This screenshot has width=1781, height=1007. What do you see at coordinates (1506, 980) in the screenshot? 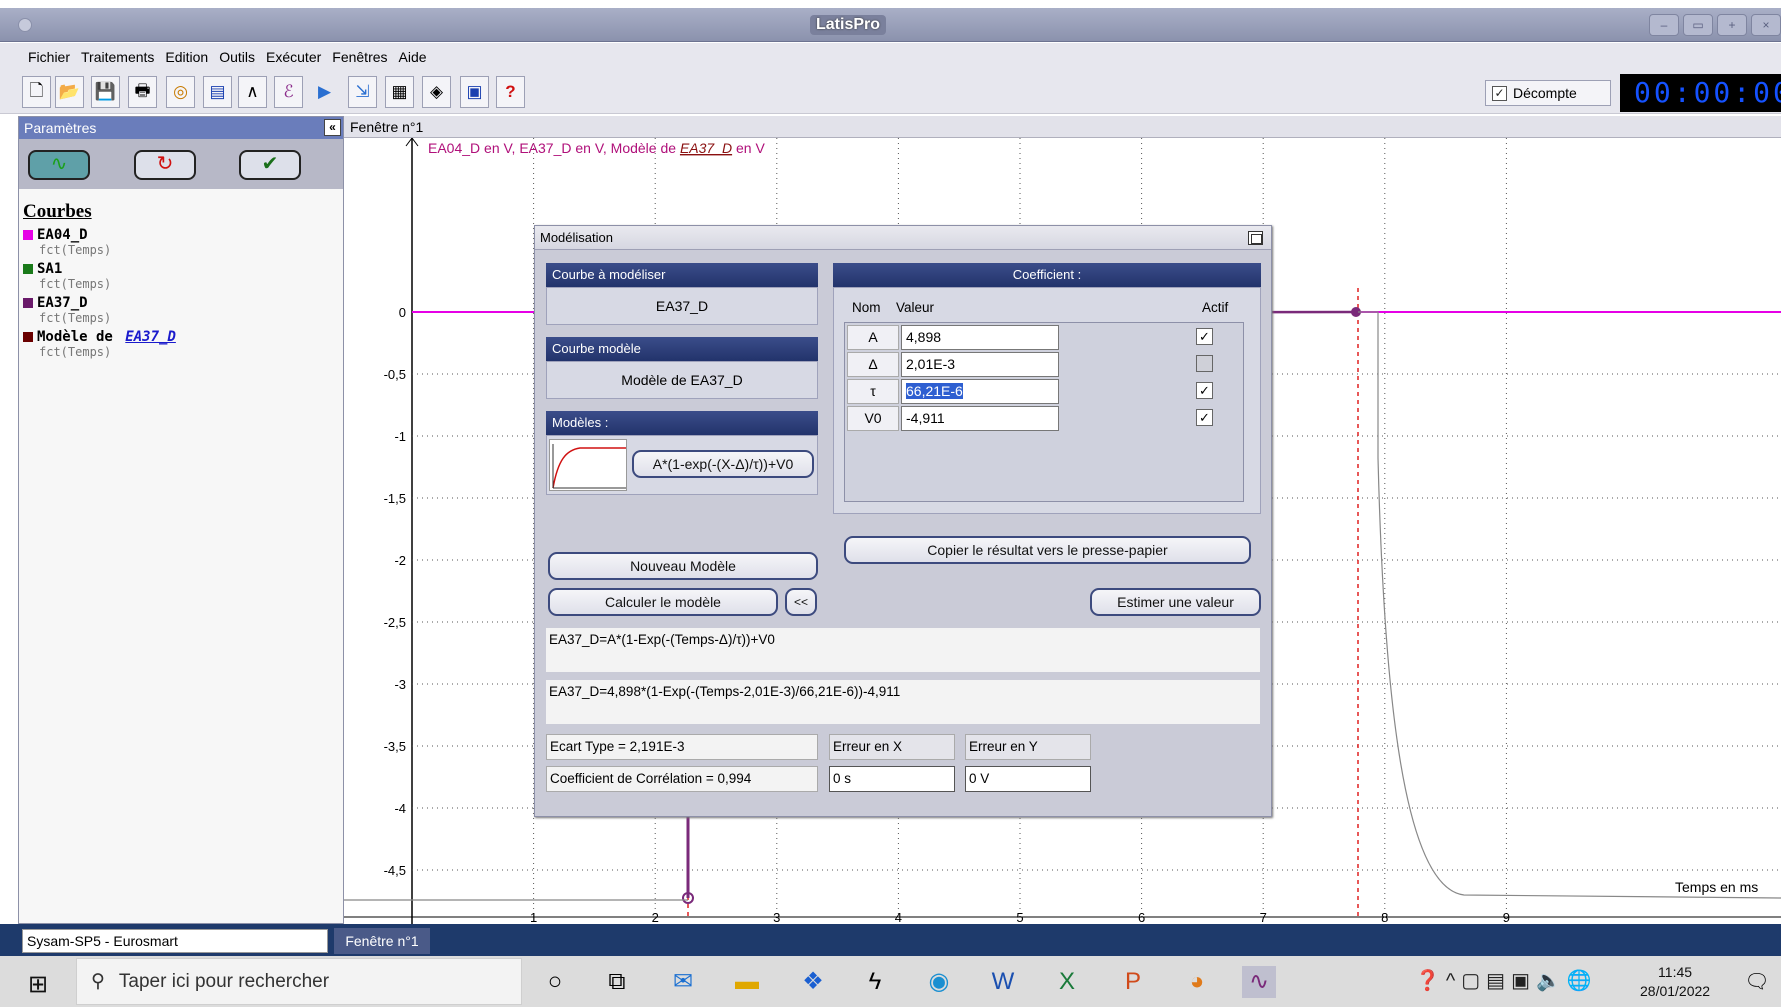
I see `system-tray-icons: ❓^▢▤▣🔈🌐` at bounding box center [1506, 980].